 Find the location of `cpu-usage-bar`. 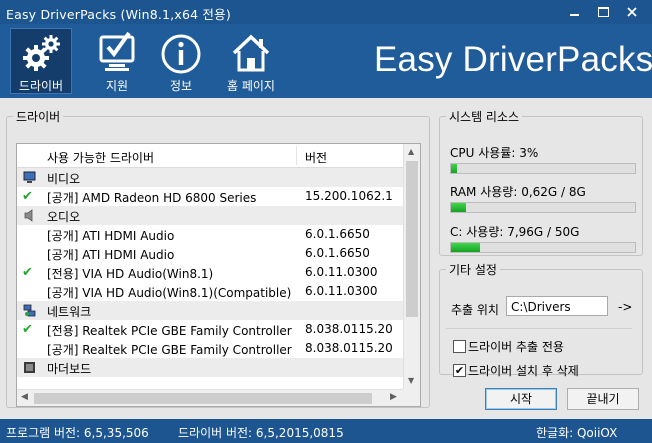

cpu-usage-bar is located at coordinates (543, 168).